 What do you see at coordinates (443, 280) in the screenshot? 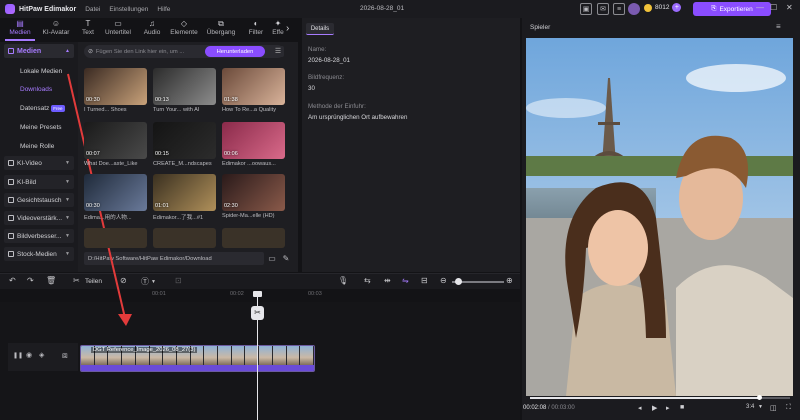
I see `zoom-out-icon: ⊖` at bounding box center [443, 280].